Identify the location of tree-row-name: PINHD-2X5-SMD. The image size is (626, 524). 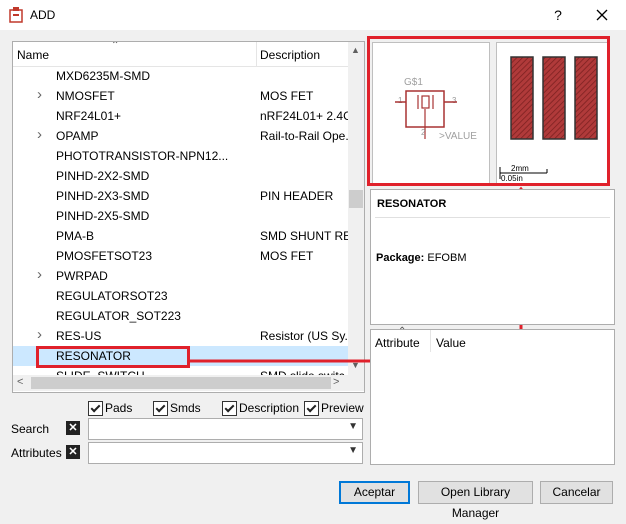
(103, 216).